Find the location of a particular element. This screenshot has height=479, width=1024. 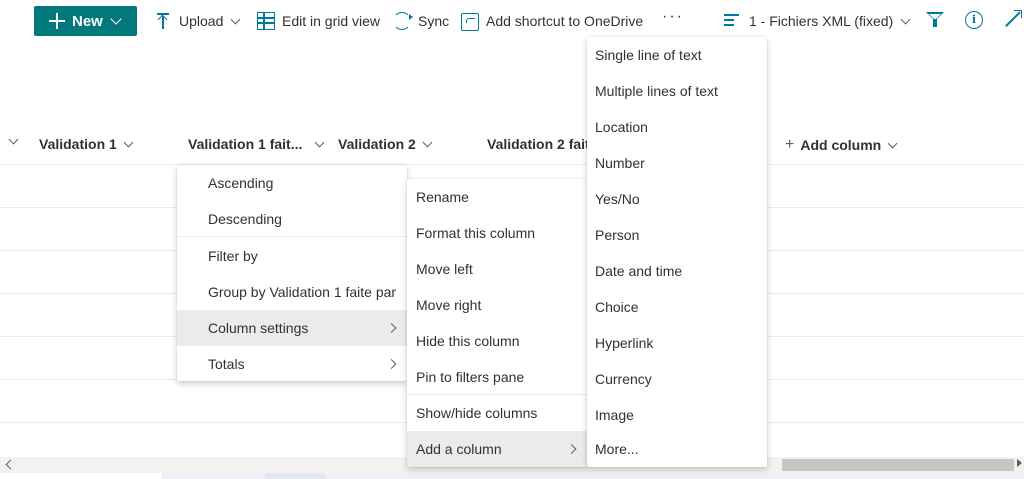

edit-grid-label: Edit in grid view is located at coordinates (331, 21).